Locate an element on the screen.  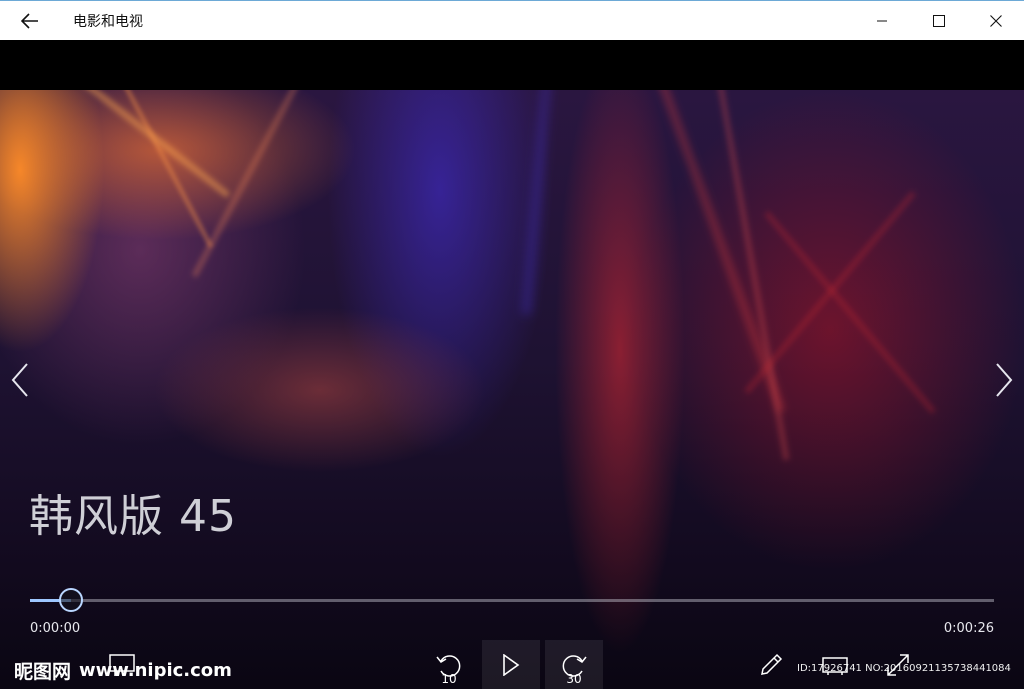
next-button is located at coordinates (1004, 380).